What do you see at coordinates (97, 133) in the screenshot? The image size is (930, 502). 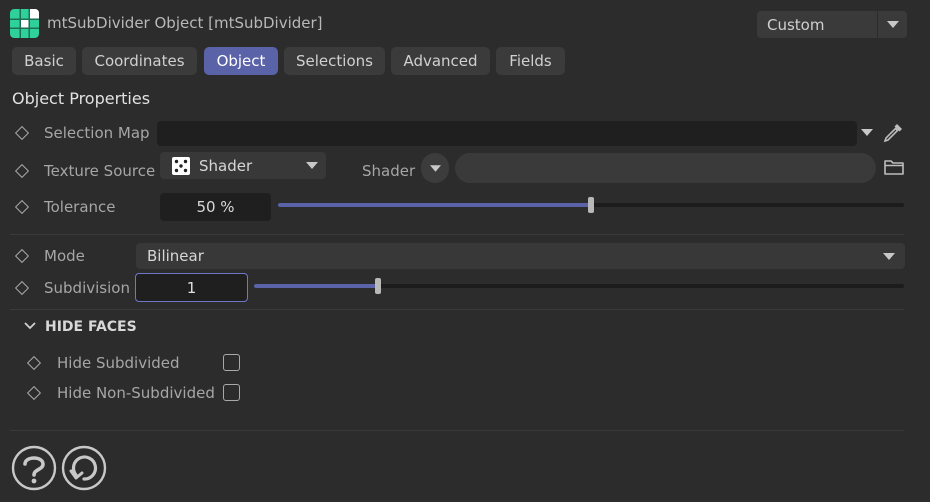 I see `selection-map-label: Selection Map` at bounding box center [97, 133].